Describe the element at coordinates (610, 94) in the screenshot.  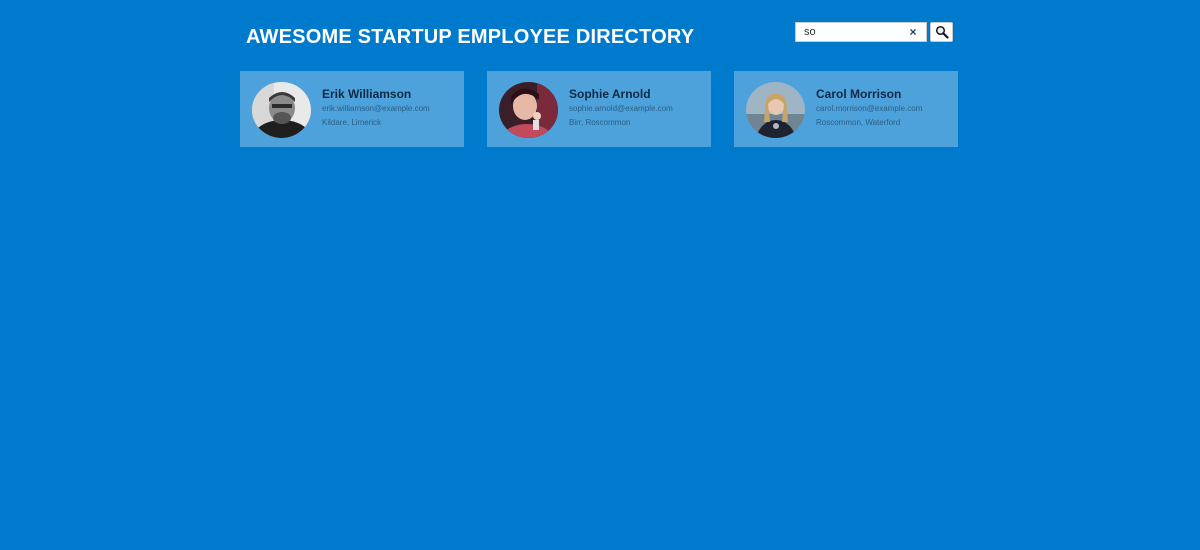
I see `employee-name: Sophie Arnold` at that location.